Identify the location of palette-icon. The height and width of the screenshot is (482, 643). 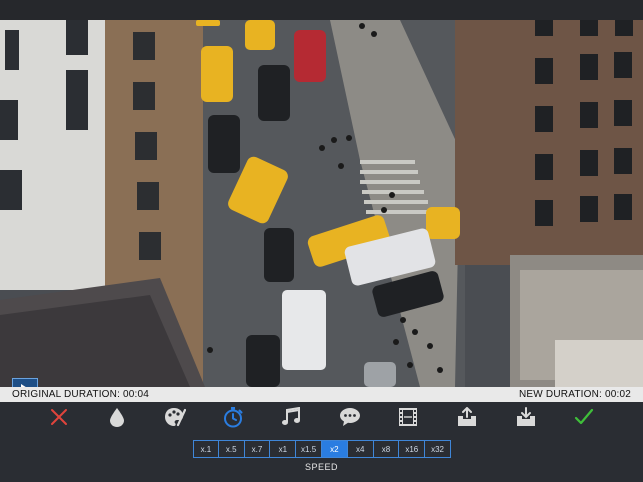
(175, 417).